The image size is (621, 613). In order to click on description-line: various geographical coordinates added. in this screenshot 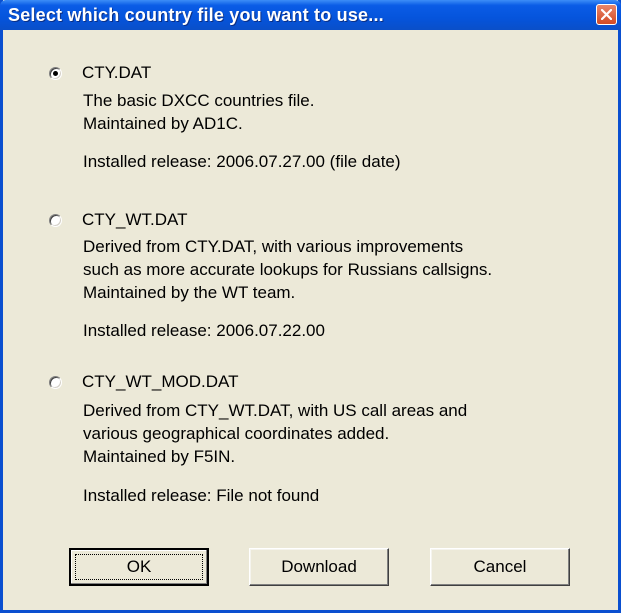, I will do `click(236, 433)`.